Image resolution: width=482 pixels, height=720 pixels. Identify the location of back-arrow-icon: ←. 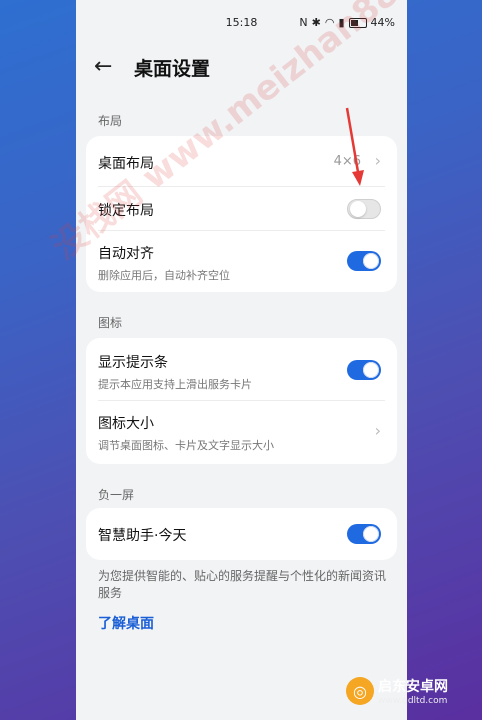
(108, 67).